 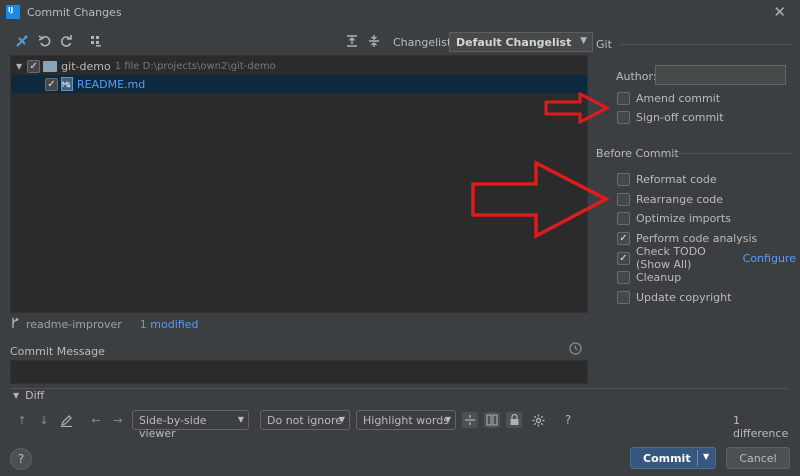 I want to click on branch-status: readme-improver 1 modified, so click(x=104, y=324).